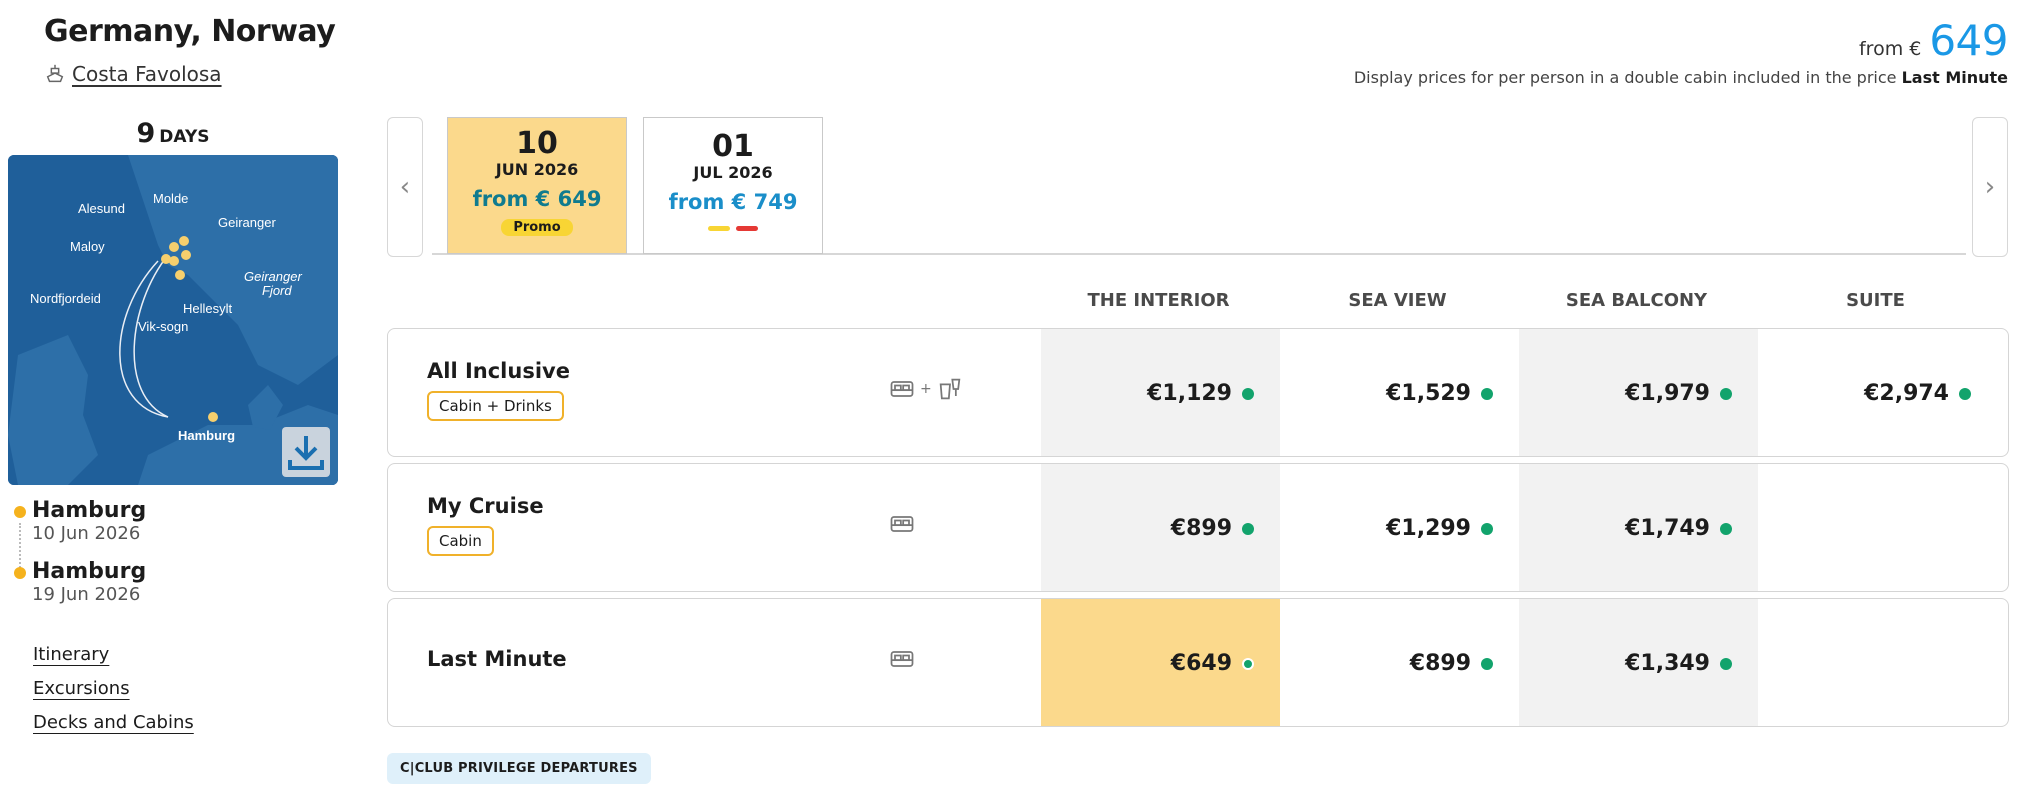  I want to click on dates-prev-button: ‹, so click(405, 187).